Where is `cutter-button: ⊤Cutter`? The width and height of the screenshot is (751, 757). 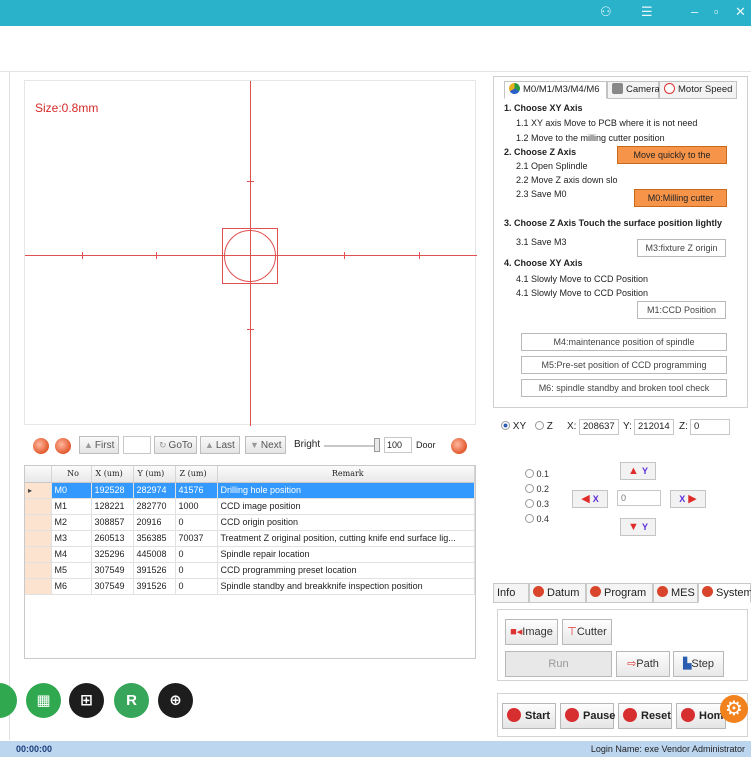 cutter-button: ⊤Cutter is located at coordinates (587, 632).